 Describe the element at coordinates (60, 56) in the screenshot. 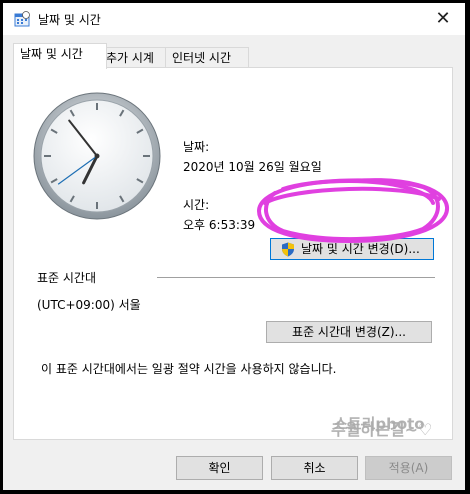

I see `tab-date-time: 날짜 및 시간` at that location.